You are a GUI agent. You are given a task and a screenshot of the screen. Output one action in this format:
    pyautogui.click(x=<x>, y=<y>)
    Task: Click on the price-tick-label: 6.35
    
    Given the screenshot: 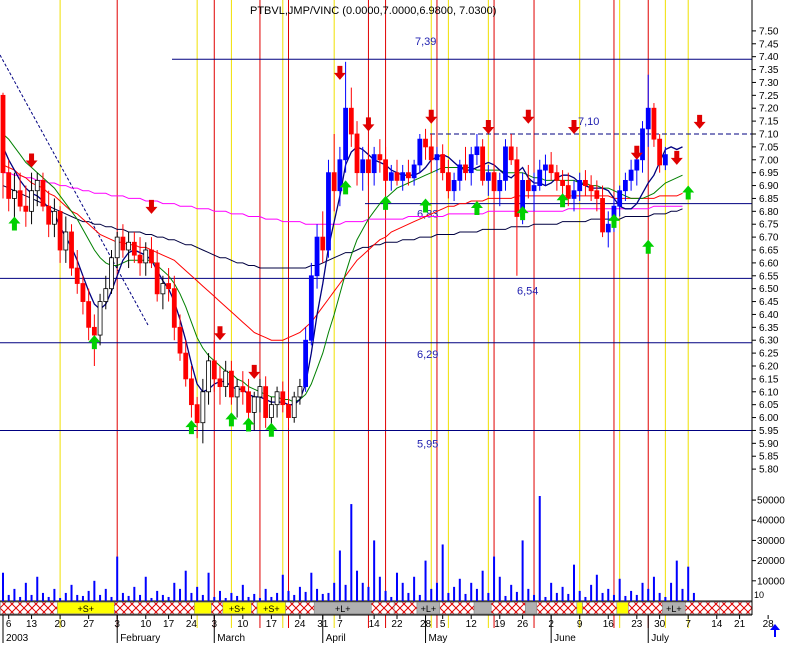 What is the action you would take?
    pyautogui.click(x=769, y=328)
    